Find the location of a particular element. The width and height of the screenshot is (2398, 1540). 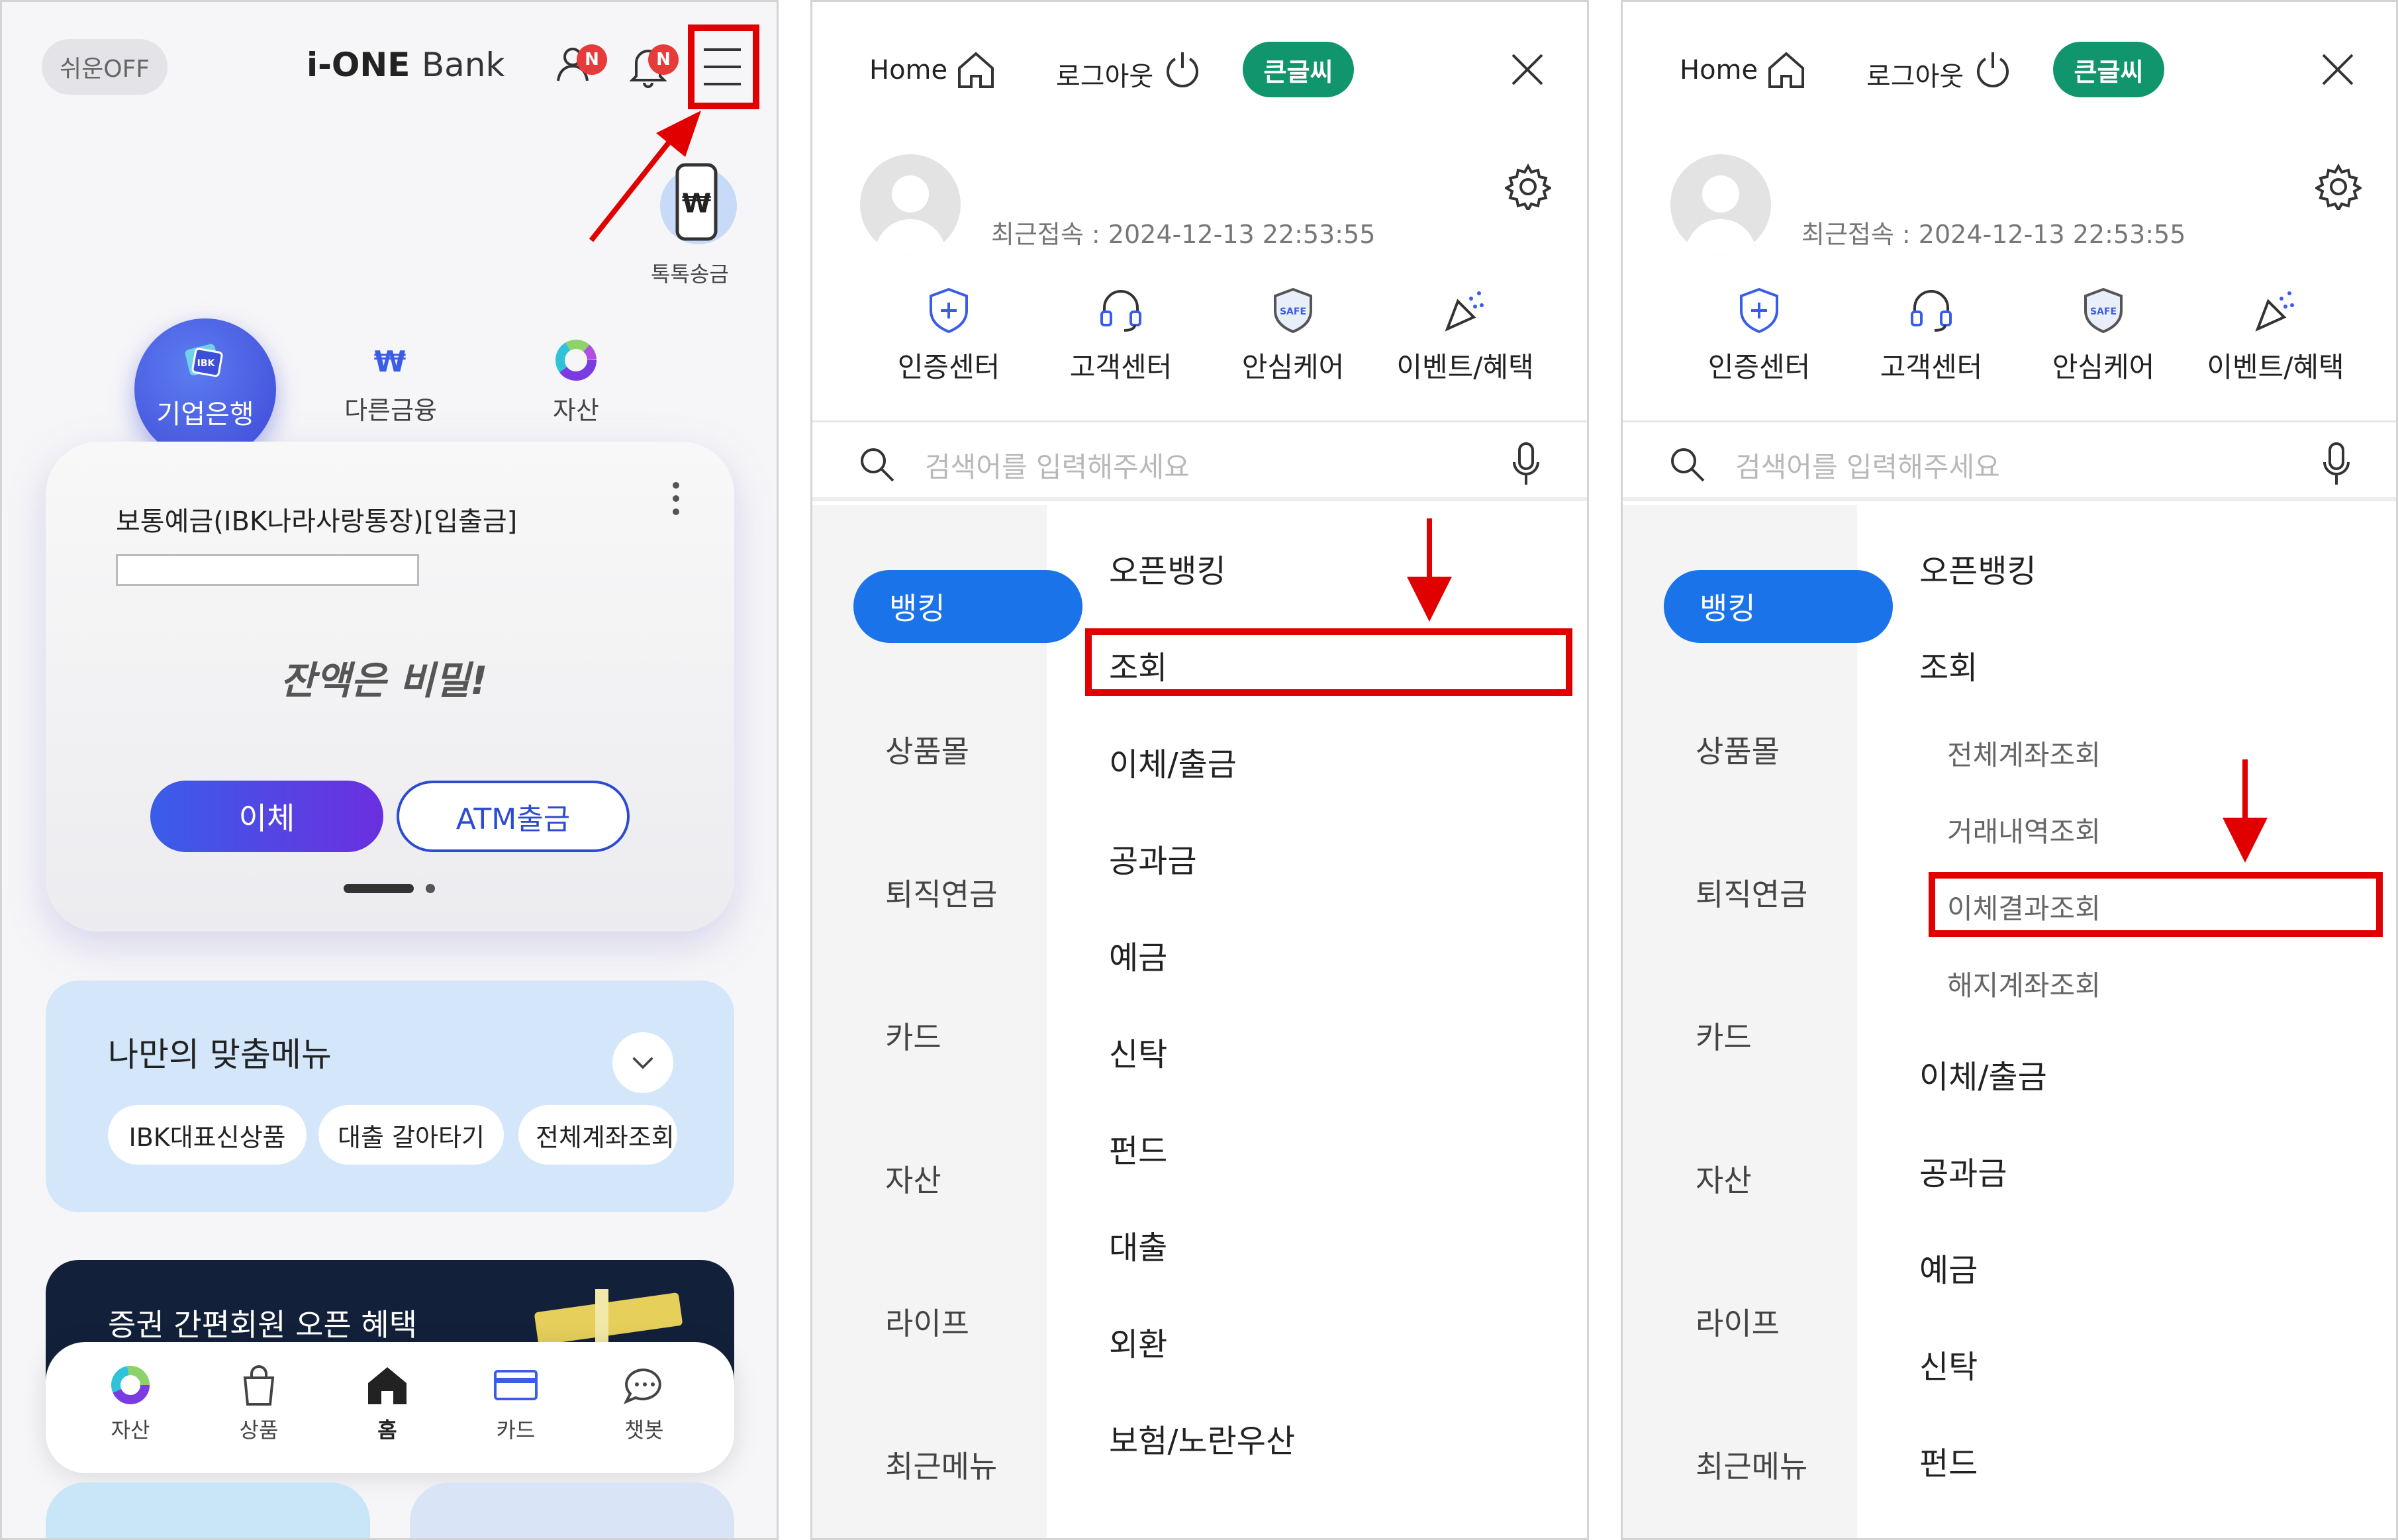

hamburger-highlight-box is located at coordinates (723, 66).